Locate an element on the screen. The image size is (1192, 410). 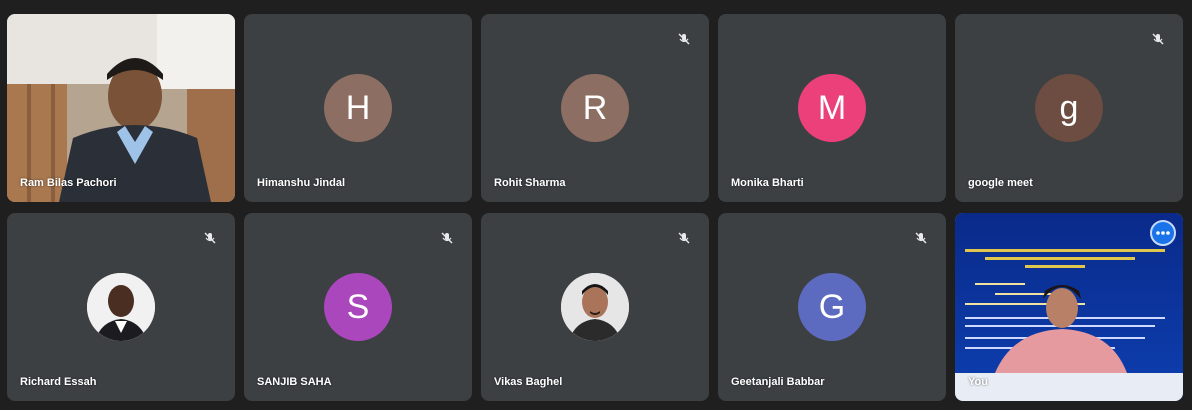
participant-tile: Richard Essah is located at coordinates (121, 307).